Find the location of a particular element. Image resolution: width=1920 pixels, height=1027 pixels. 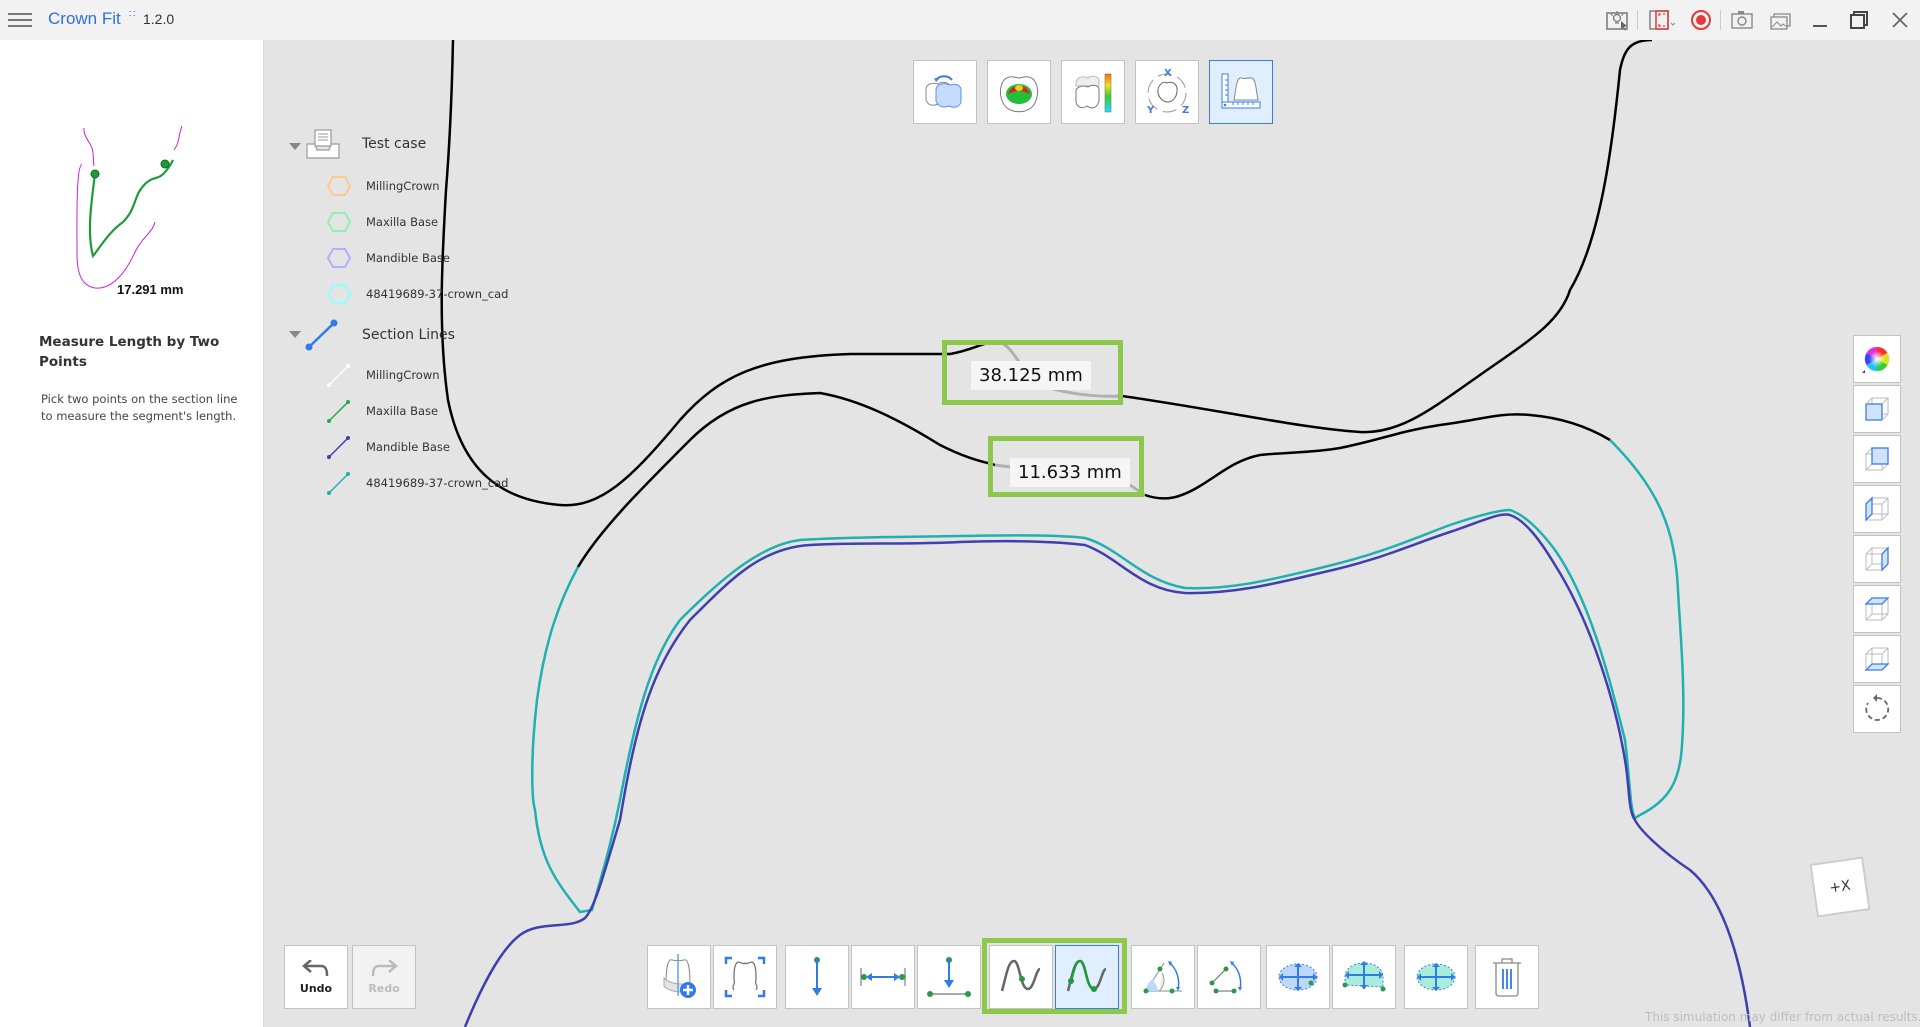

add-section-tool is located at coordinates (679, 977).